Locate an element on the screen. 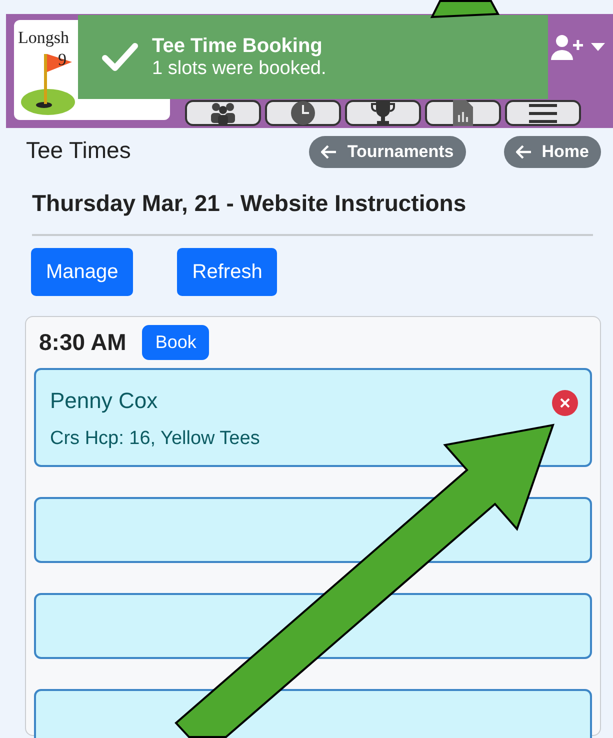 Image resolution: width=613 pixels, height=738 pixels. members-icon is located at coordinates (223, 113).